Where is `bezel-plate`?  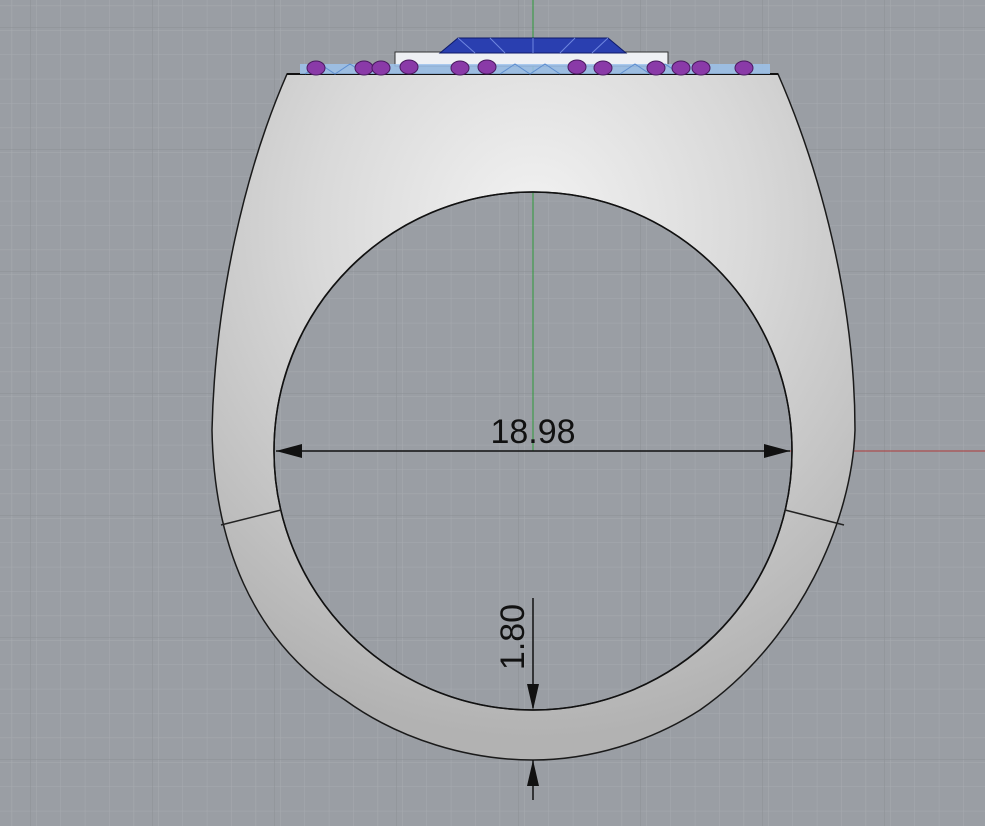
bezel-plate is located at coordinates (531, 59).